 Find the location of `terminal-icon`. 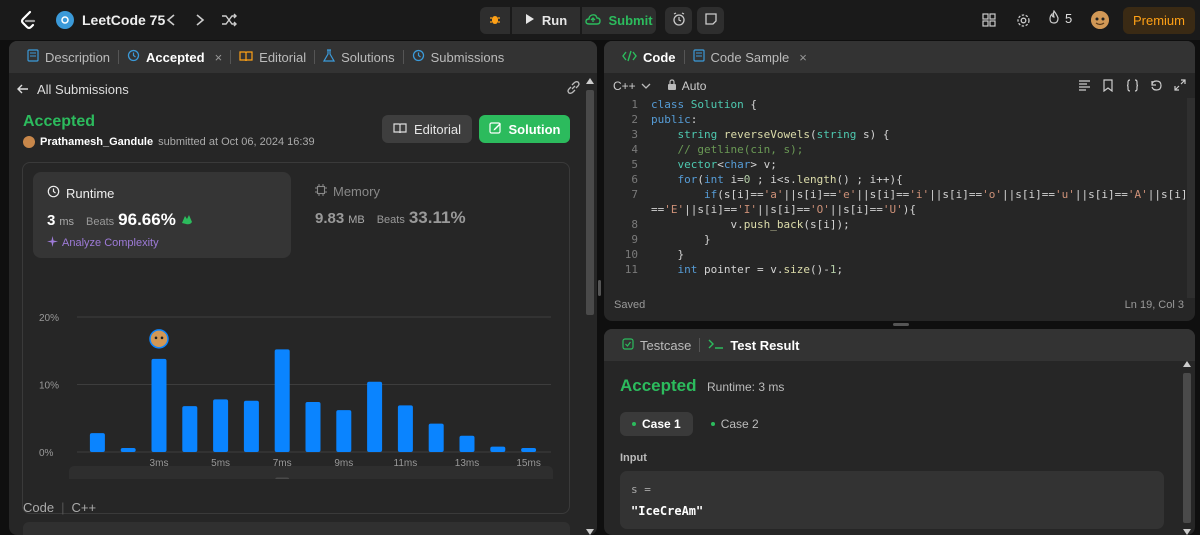

terminal-icon is located at coordinates (716, 345).